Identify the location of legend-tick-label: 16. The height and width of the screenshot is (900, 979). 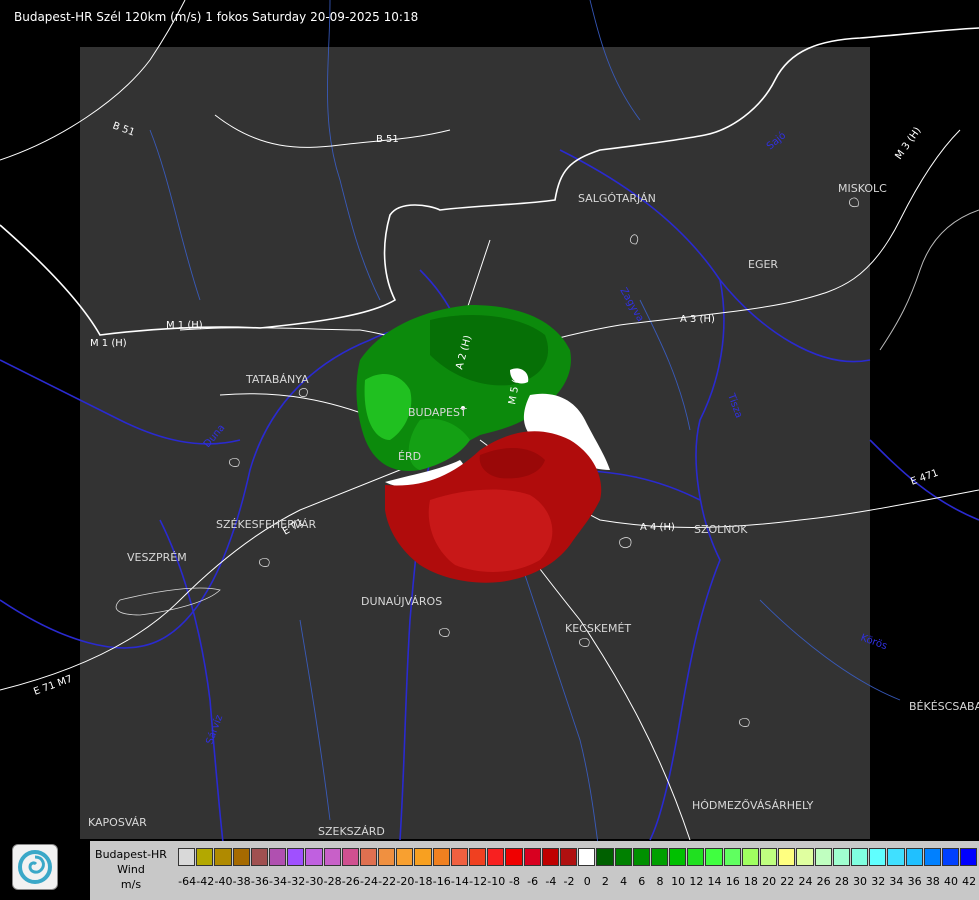
(732, 881).